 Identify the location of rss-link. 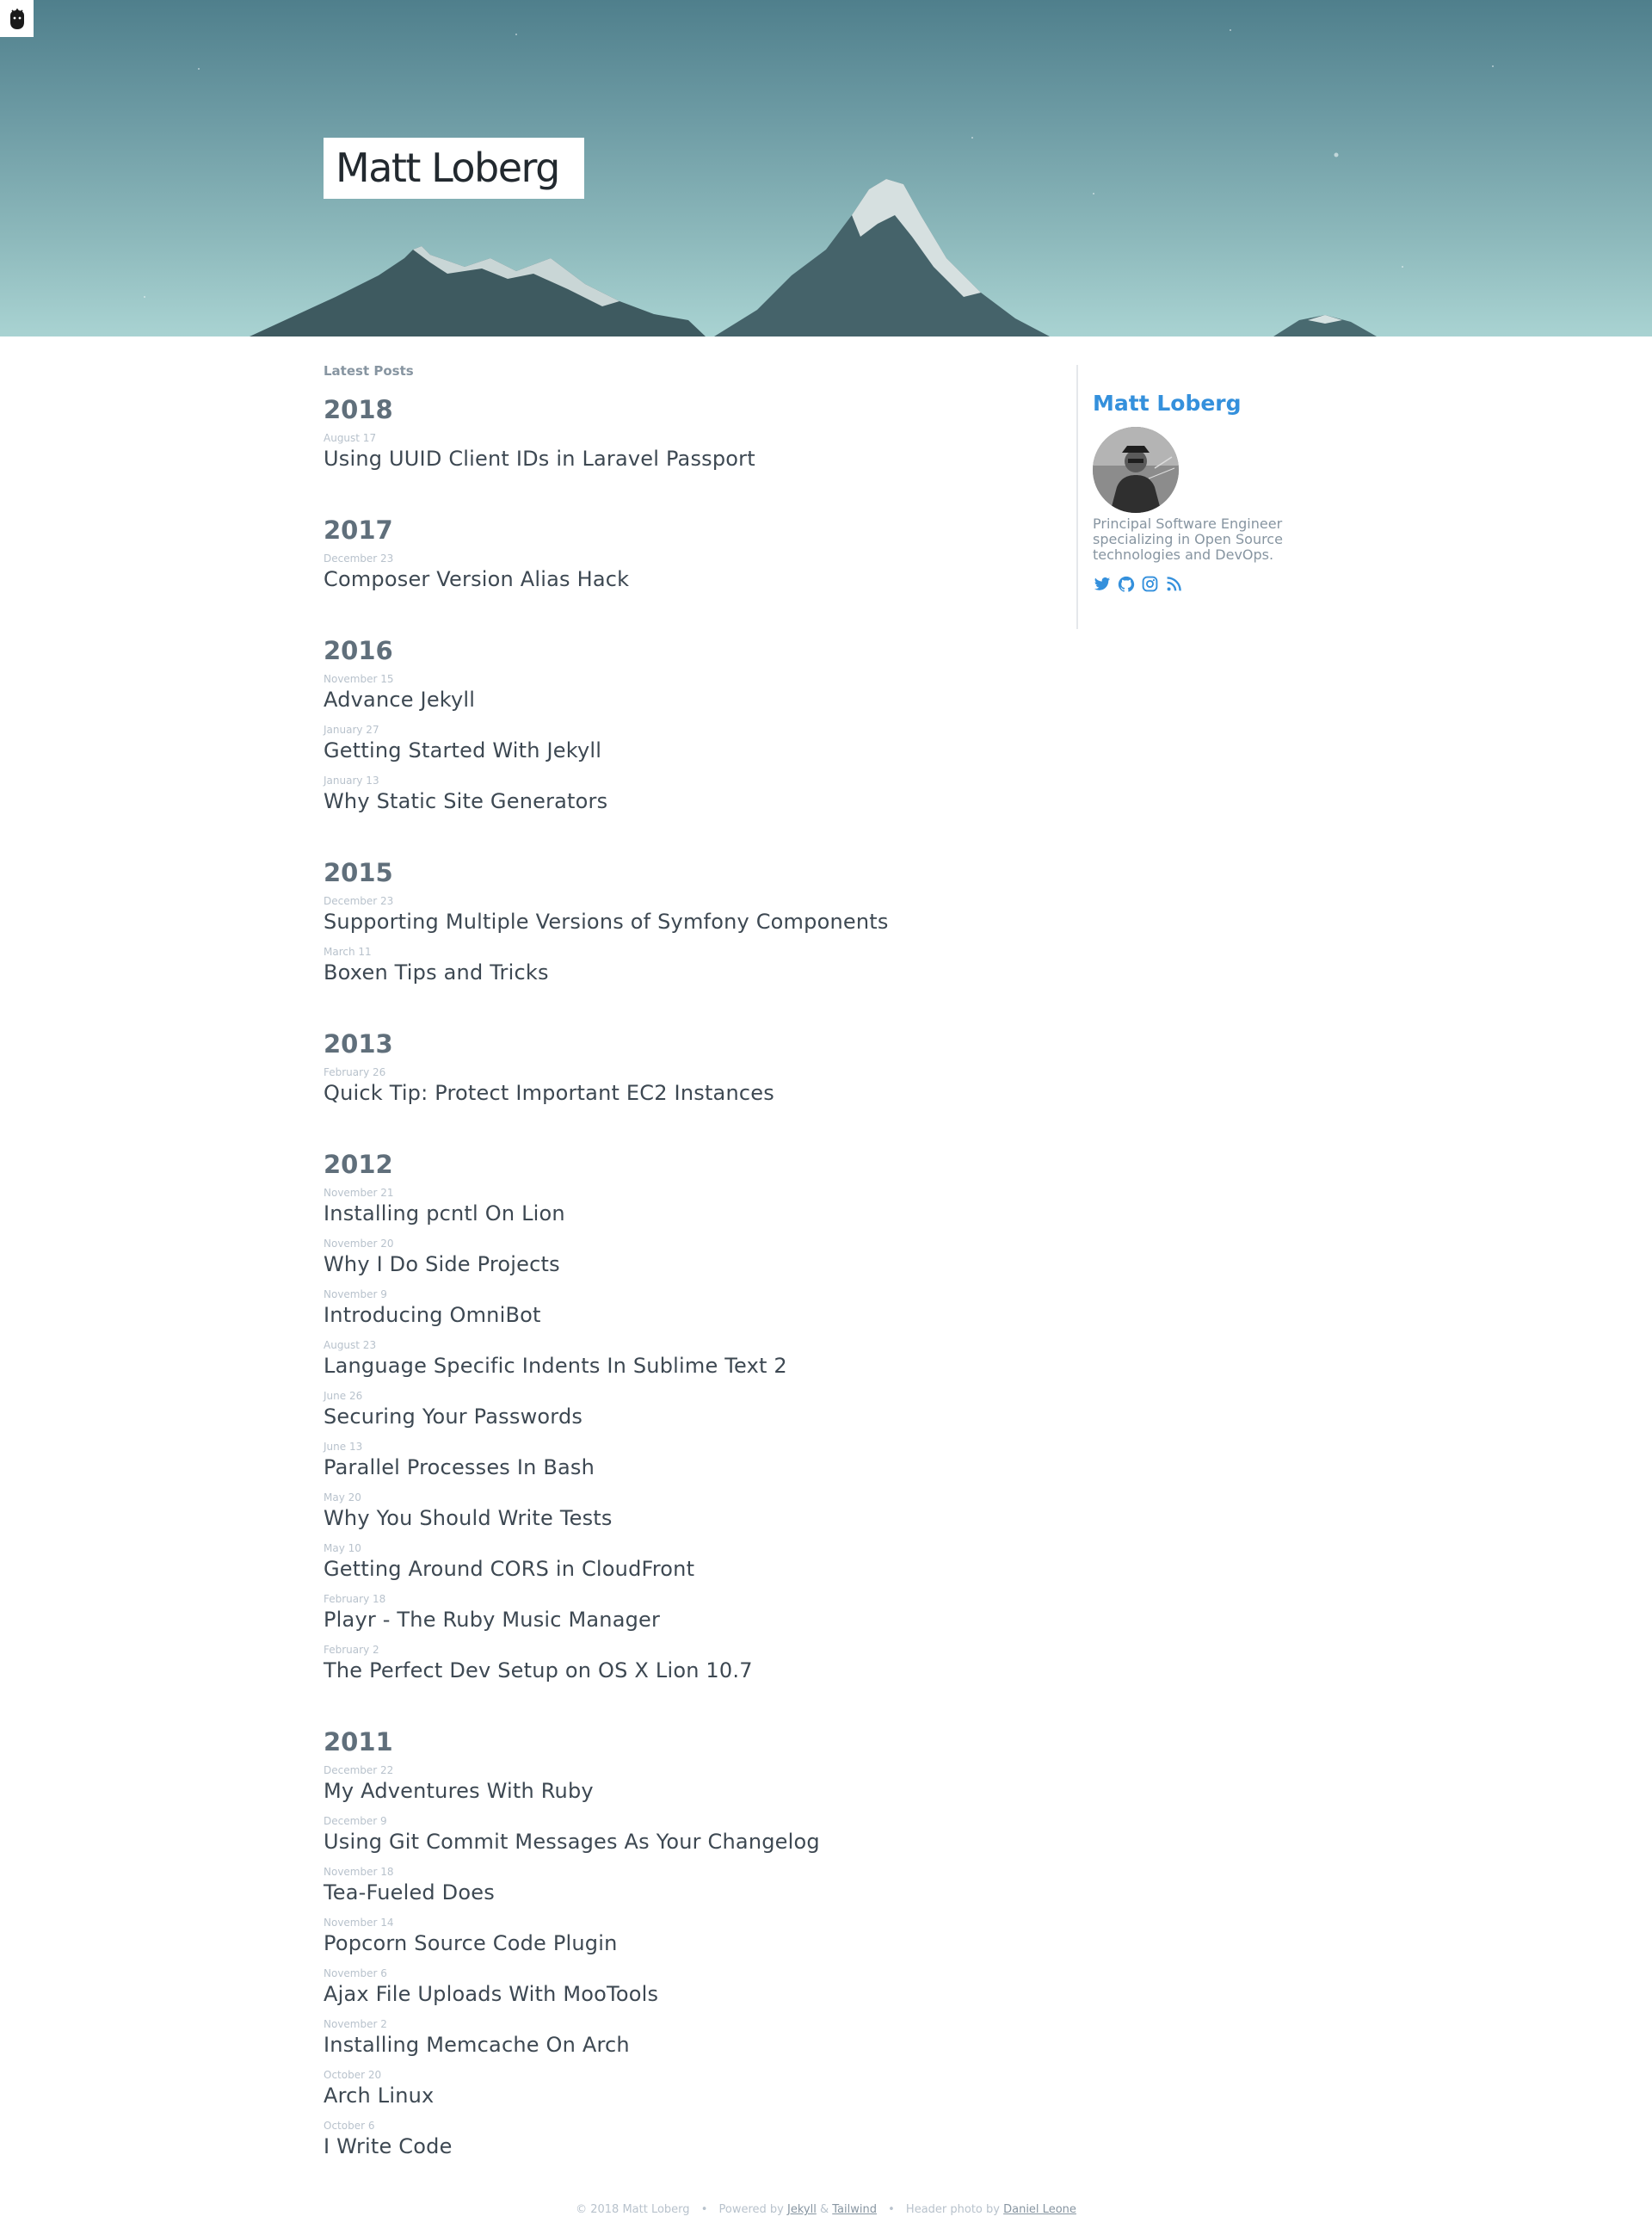
(1174, 584).